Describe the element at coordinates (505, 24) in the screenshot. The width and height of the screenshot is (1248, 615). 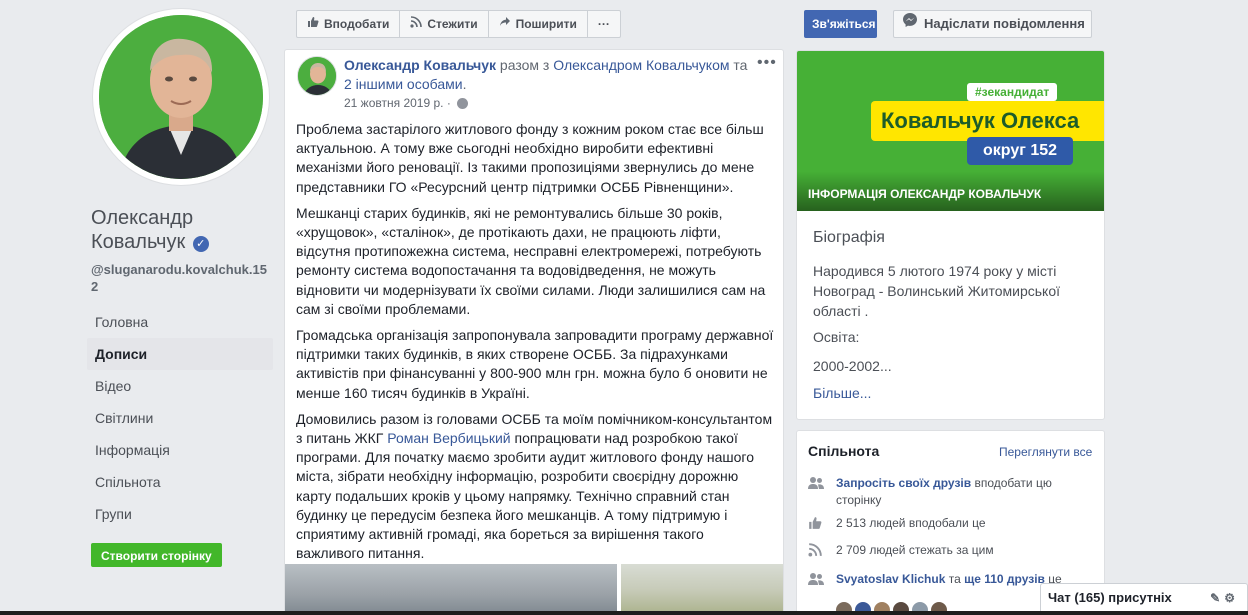
I see `share-arrow-icon` at that location.